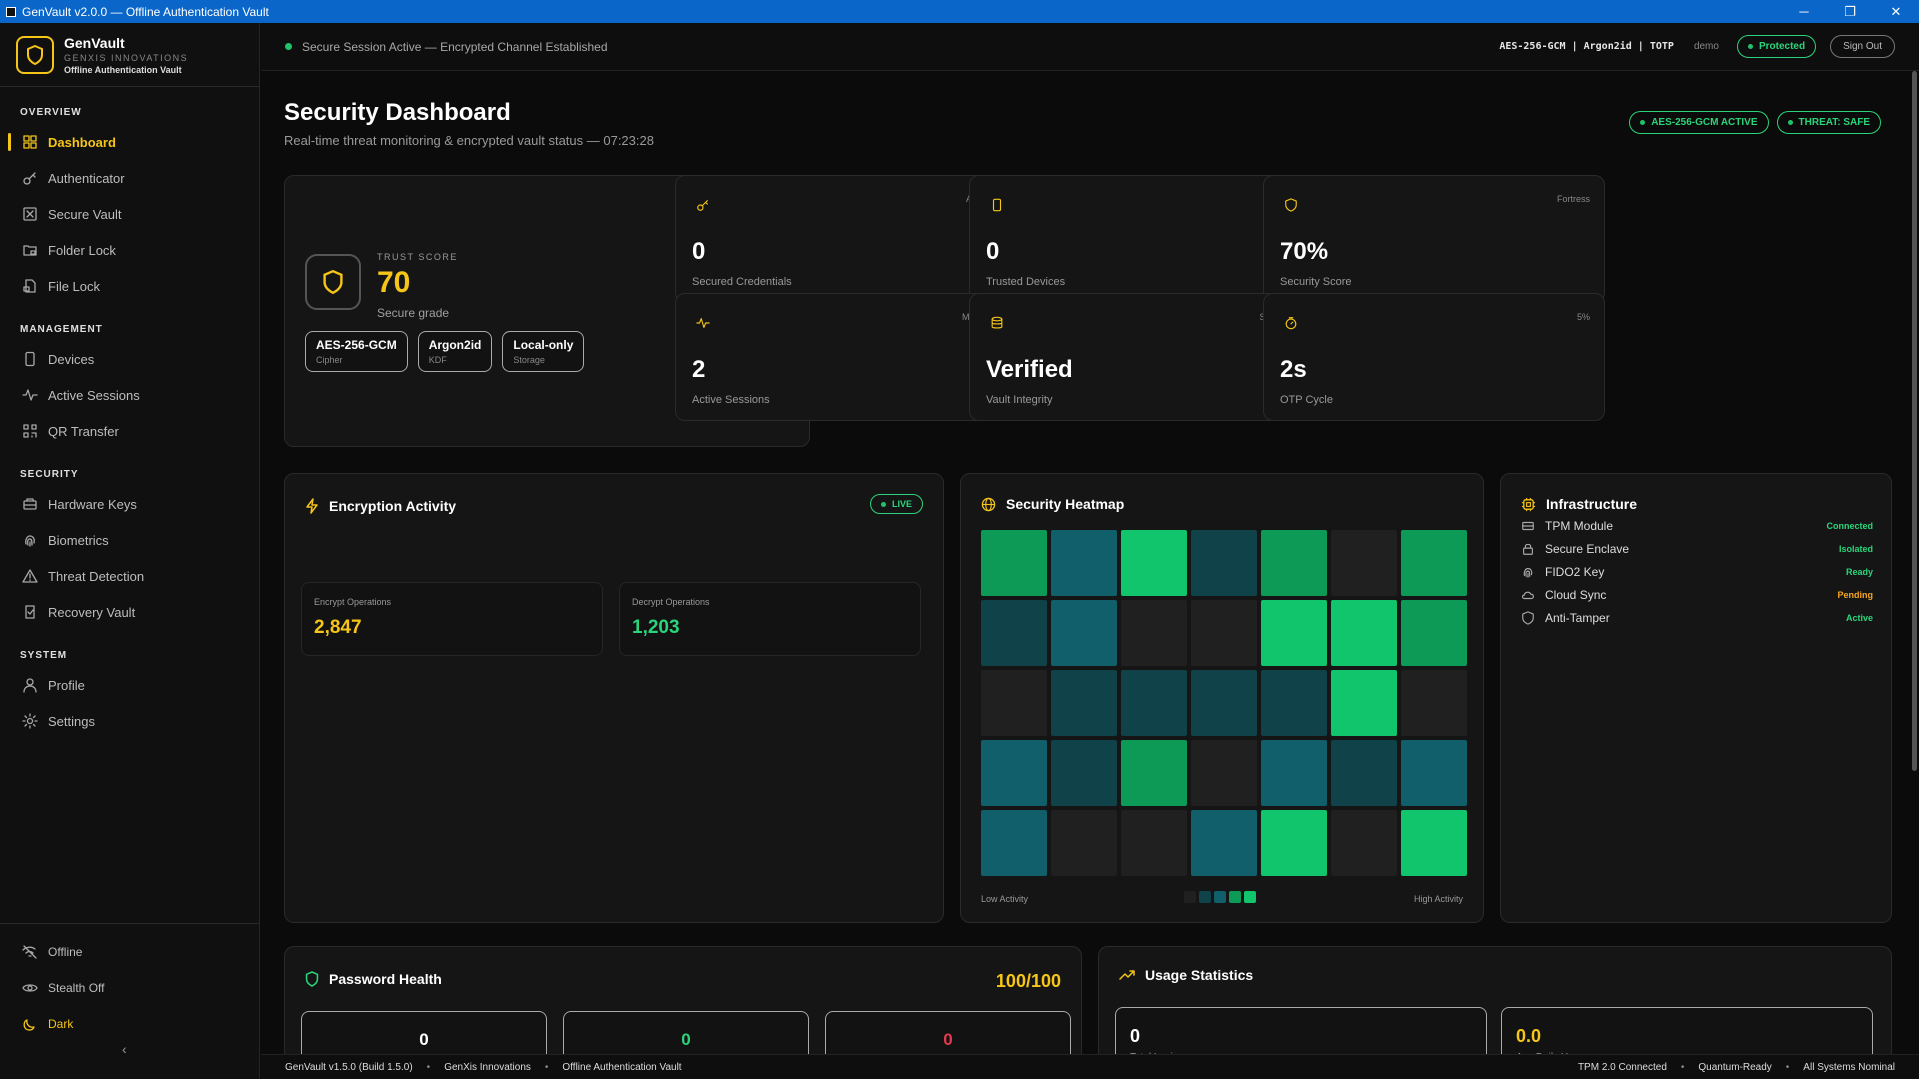  What do you see at coordinates (1205, 897) in the screenshot?
I see `legend-swatch` at bounding box center [1205, 897].